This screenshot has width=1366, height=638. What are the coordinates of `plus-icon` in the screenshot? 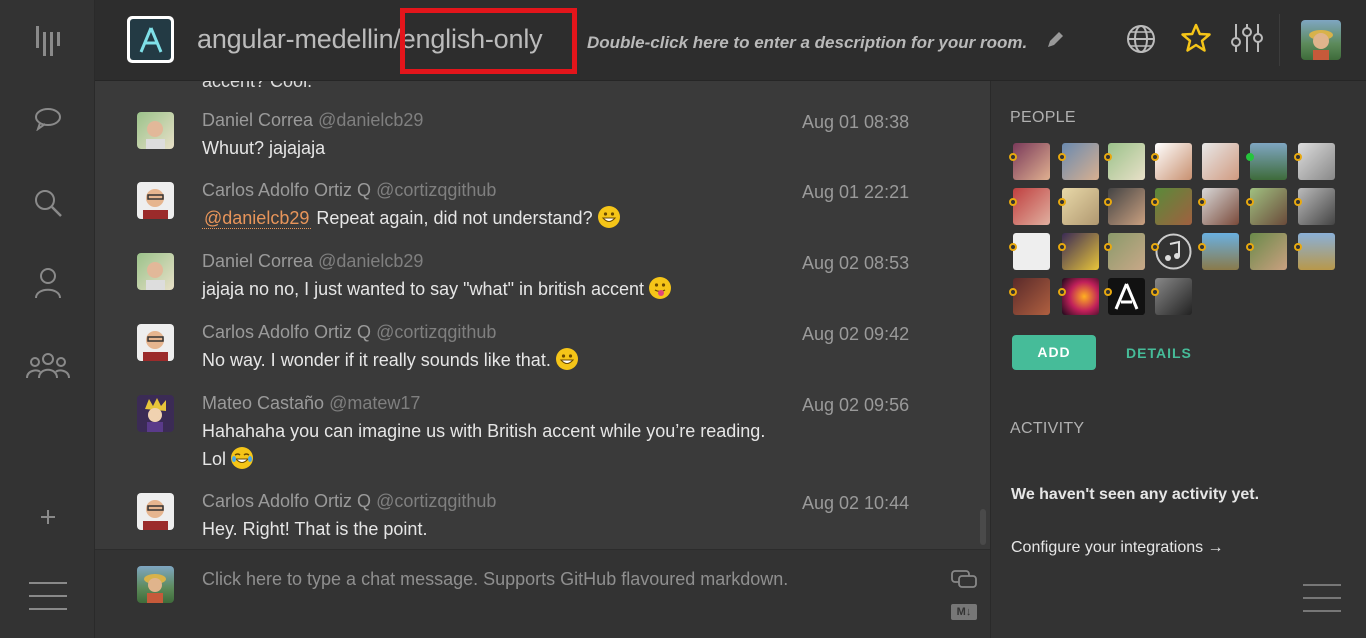 It's located at (47, 517).